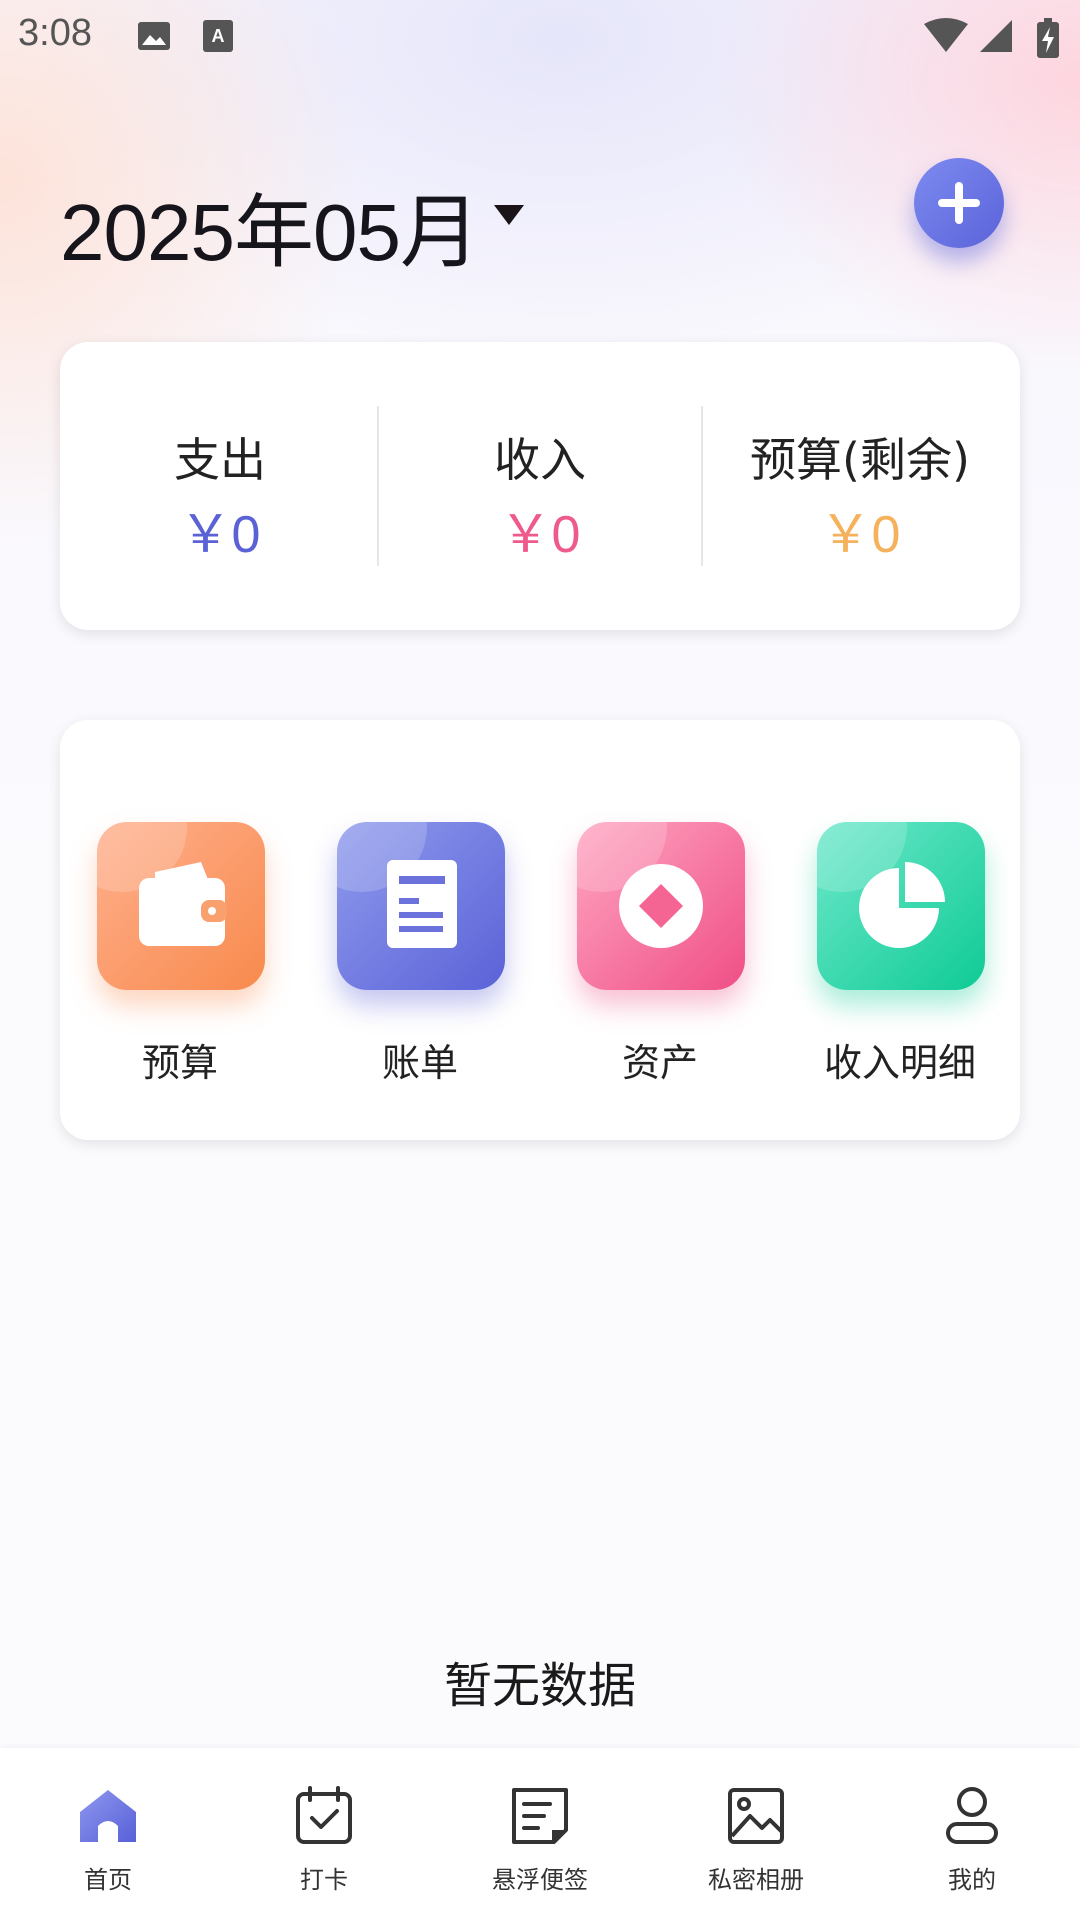  I want to click on wallet-icon, so click(183, 904).